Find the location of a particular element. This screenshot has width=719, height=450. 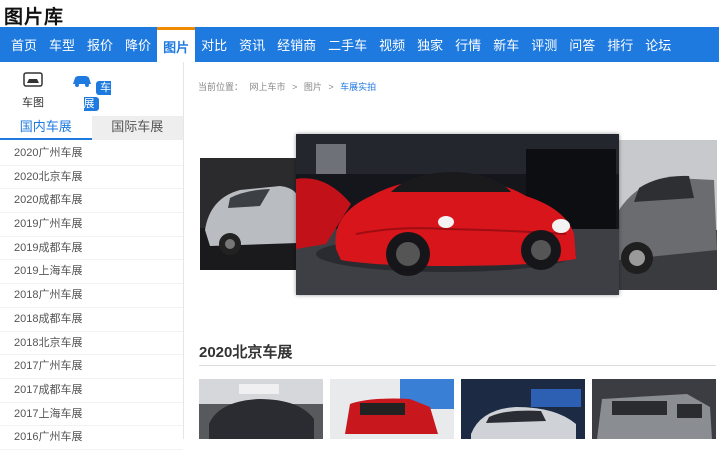

nav-reviews: 评测 is located at coordinates (544, 44).